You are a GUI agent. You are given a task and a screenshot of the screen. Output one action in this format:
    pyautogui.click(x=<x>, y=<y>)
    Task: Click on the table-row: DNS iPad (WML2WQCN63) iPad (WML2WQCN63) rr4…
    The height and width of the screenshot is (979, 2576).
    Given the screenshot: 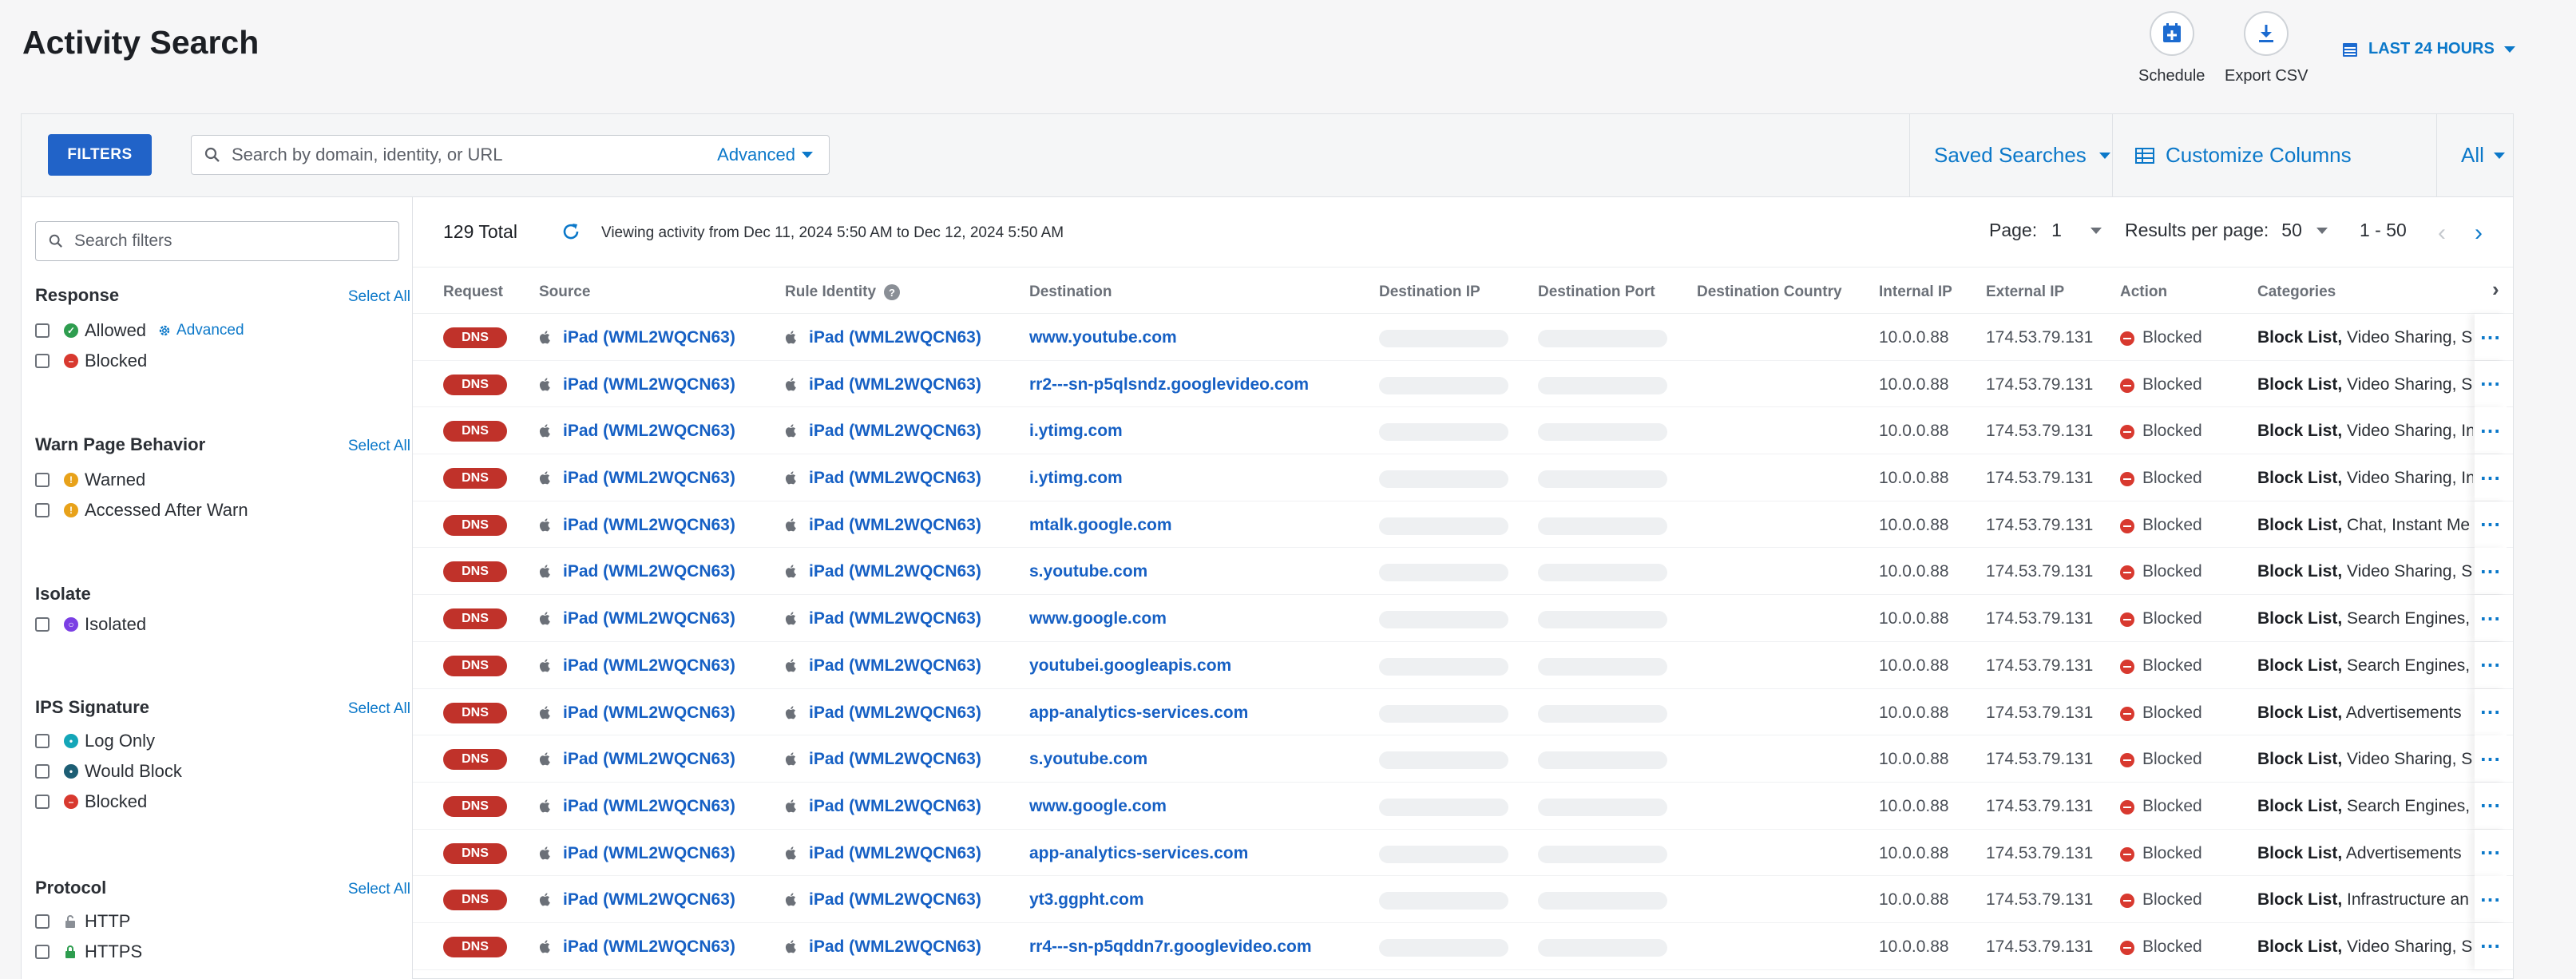 What is the action you would take?
    pyautogui.click(x=1463, y=946)
    